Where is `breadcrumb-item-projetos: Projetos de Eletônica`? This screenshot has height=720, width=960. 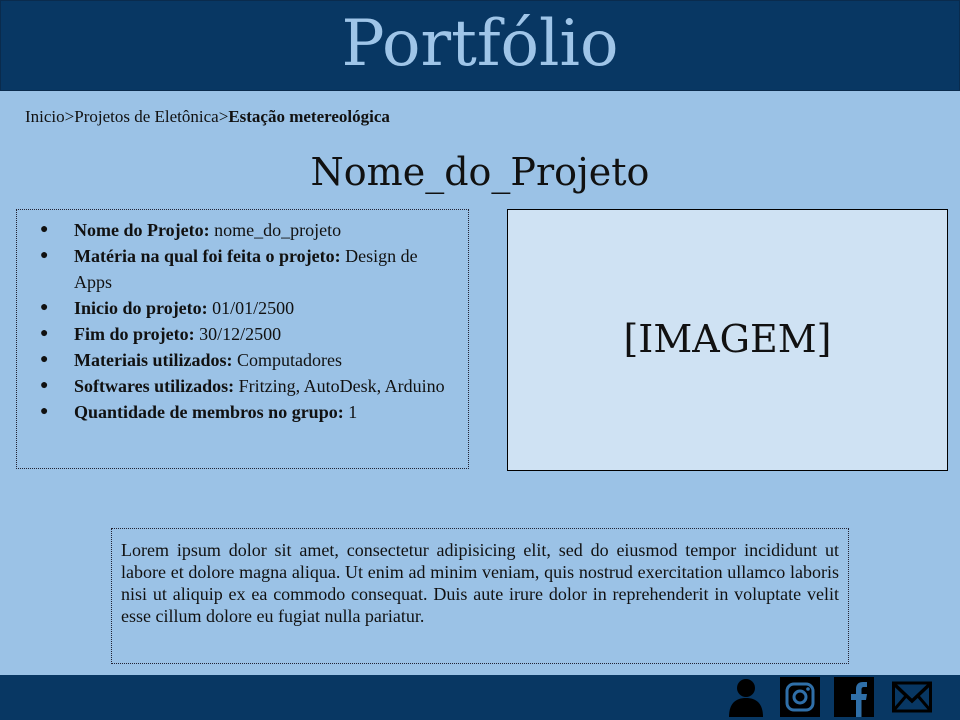
breadcrumb-item-projetos: Projetos de Eletônica is located at coordinates (146, 116).